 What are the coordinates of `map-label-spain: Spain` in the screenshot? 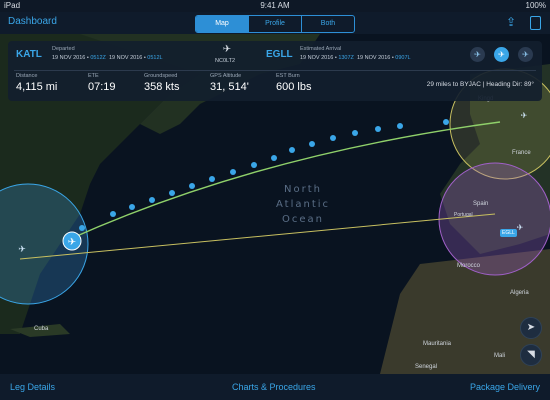 It's located at (481, 204).